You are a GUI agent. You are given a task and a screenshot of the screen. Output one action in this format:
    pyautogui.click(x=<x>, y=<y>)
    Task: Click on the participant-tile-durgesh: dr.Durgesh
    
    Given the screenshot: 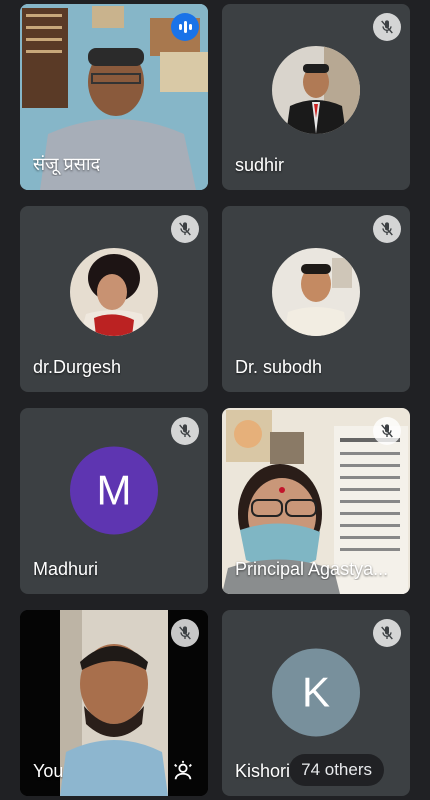 What is the action you would take?
    pyautogui.click(x=114, y=299)
    